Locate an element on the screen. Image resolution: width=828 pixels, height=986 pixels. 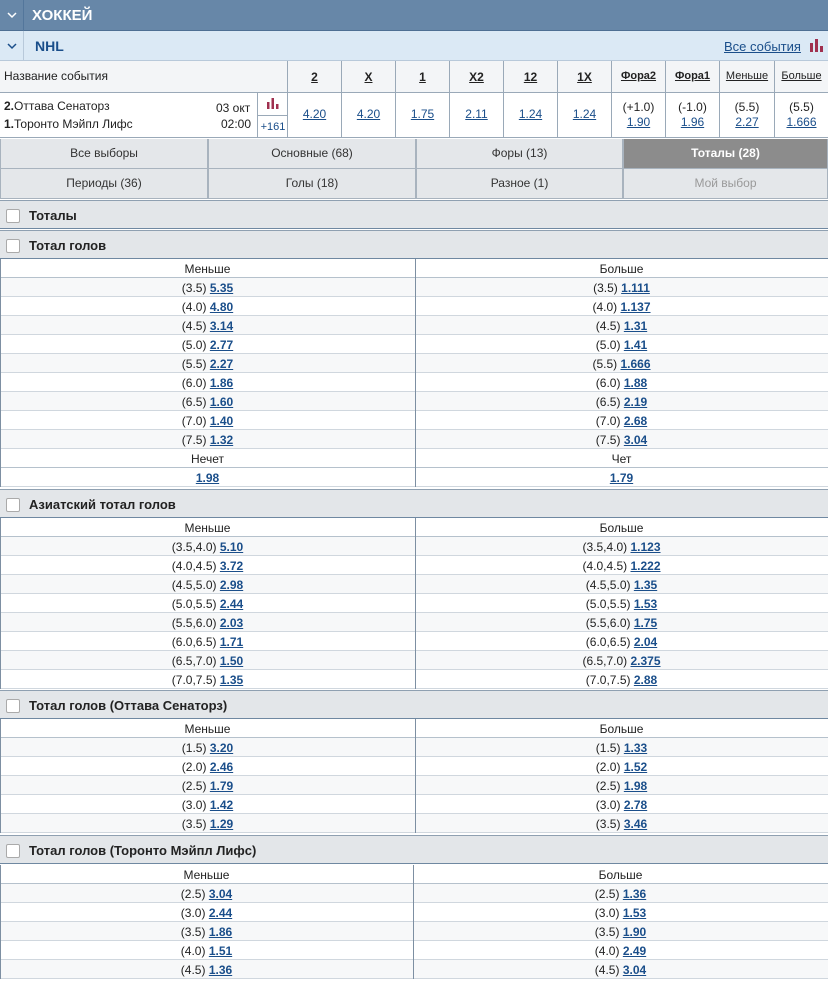
odd-12: 1.24 is located at coordinates (530, 114).